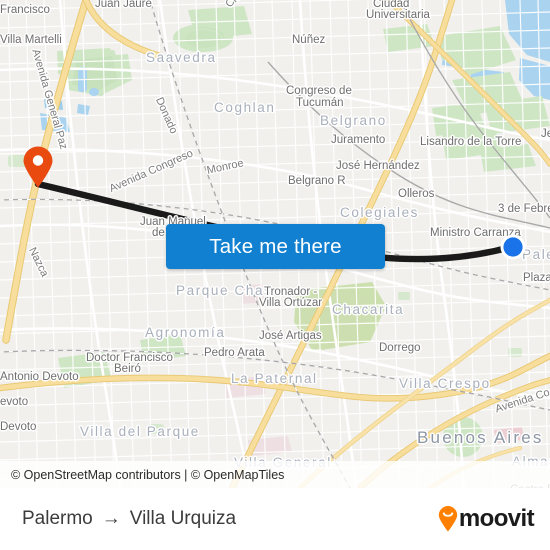 Image resolution: width=550 pixels, height=550 pixels. I want to click on moovit-pin-icon, so click(448, 519).